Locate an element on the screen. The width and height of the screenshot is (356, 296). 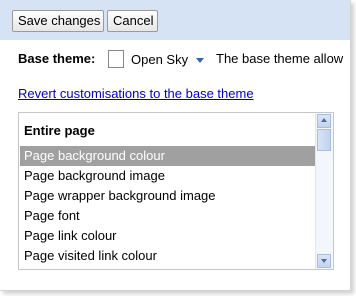
list-item-page-visited-link-colour: Page visited link colour is located at coordinates (168, 256).